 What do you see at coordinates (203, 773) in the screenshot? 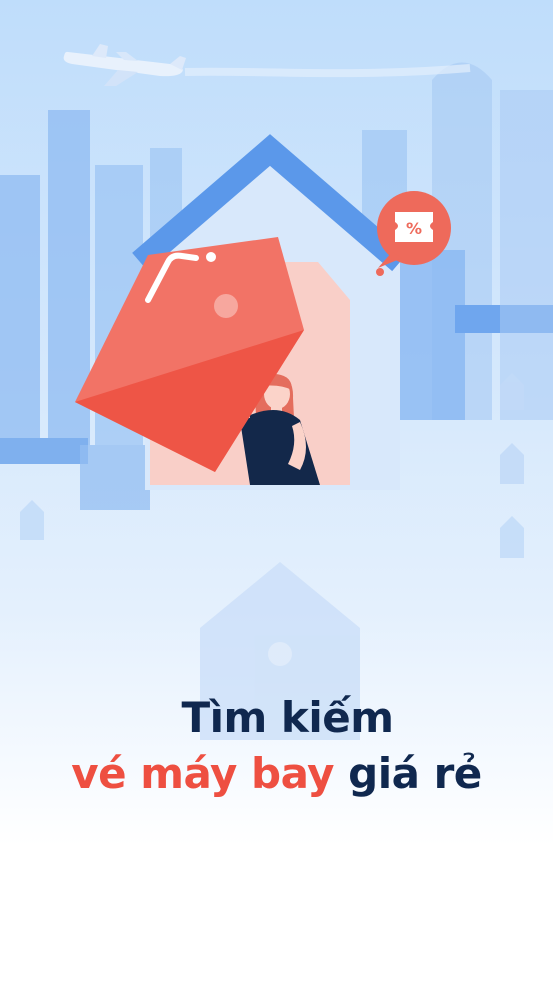
I see `headline-accent-text: vé máy bay` at bounding box center [203, 773].